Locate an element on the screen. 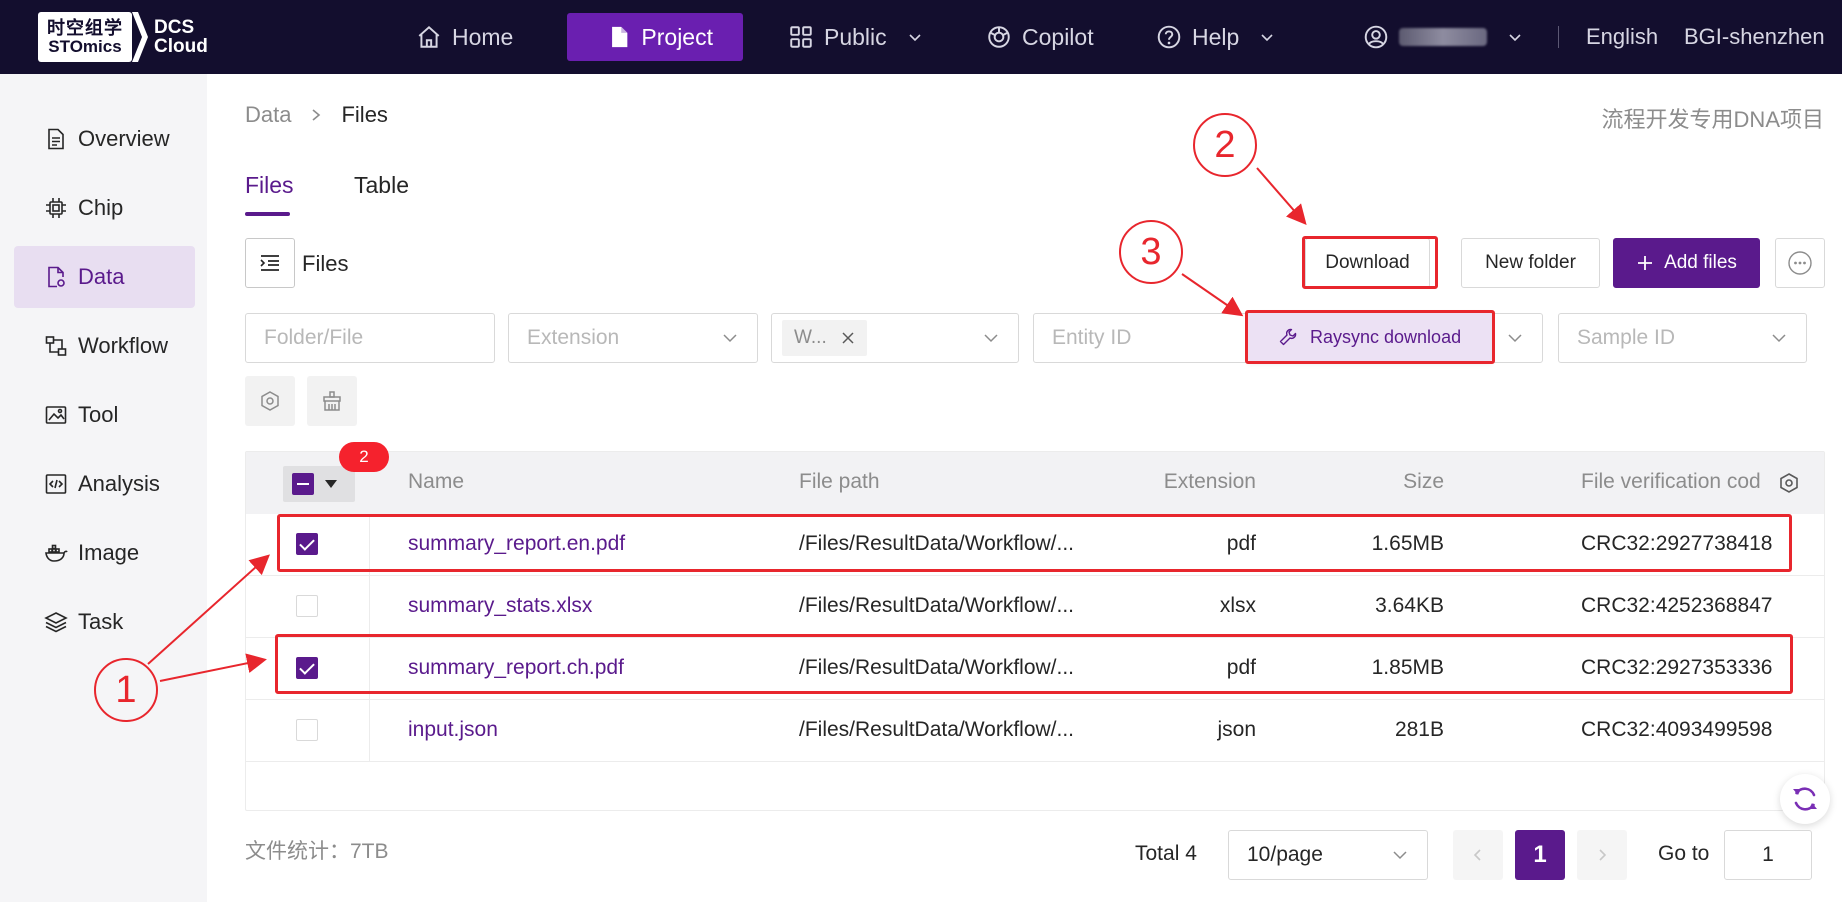 This screenshot has height=902, width=1842. files-section-label: Files is located at coordinates (325, 263).